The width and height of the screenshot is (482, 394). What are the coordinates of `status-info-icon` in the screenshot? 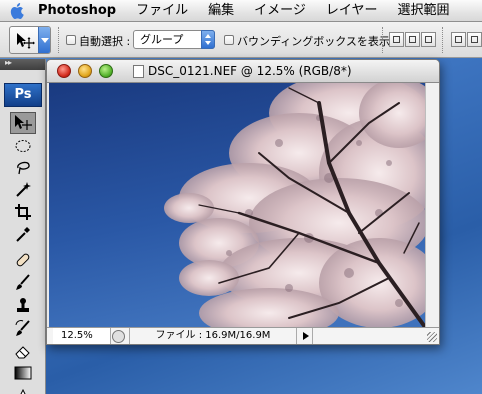 It's located at (118, 336).